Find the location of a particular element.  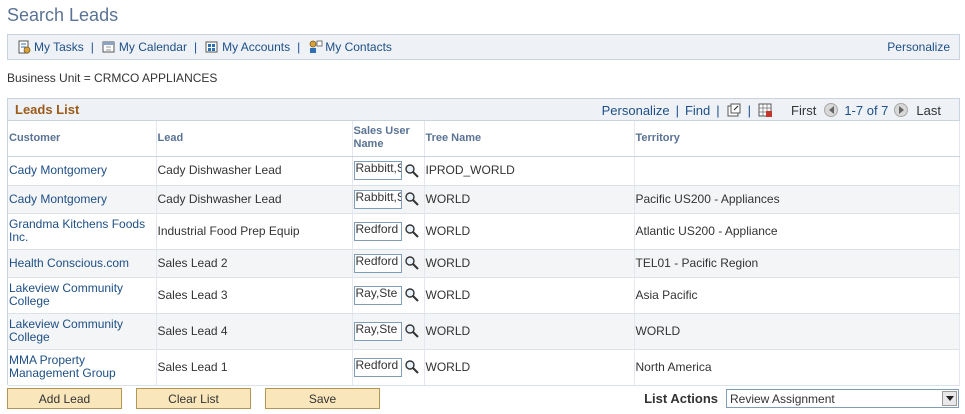

col-header-tree-name: Tree Name is located at coordinates (529, 139).